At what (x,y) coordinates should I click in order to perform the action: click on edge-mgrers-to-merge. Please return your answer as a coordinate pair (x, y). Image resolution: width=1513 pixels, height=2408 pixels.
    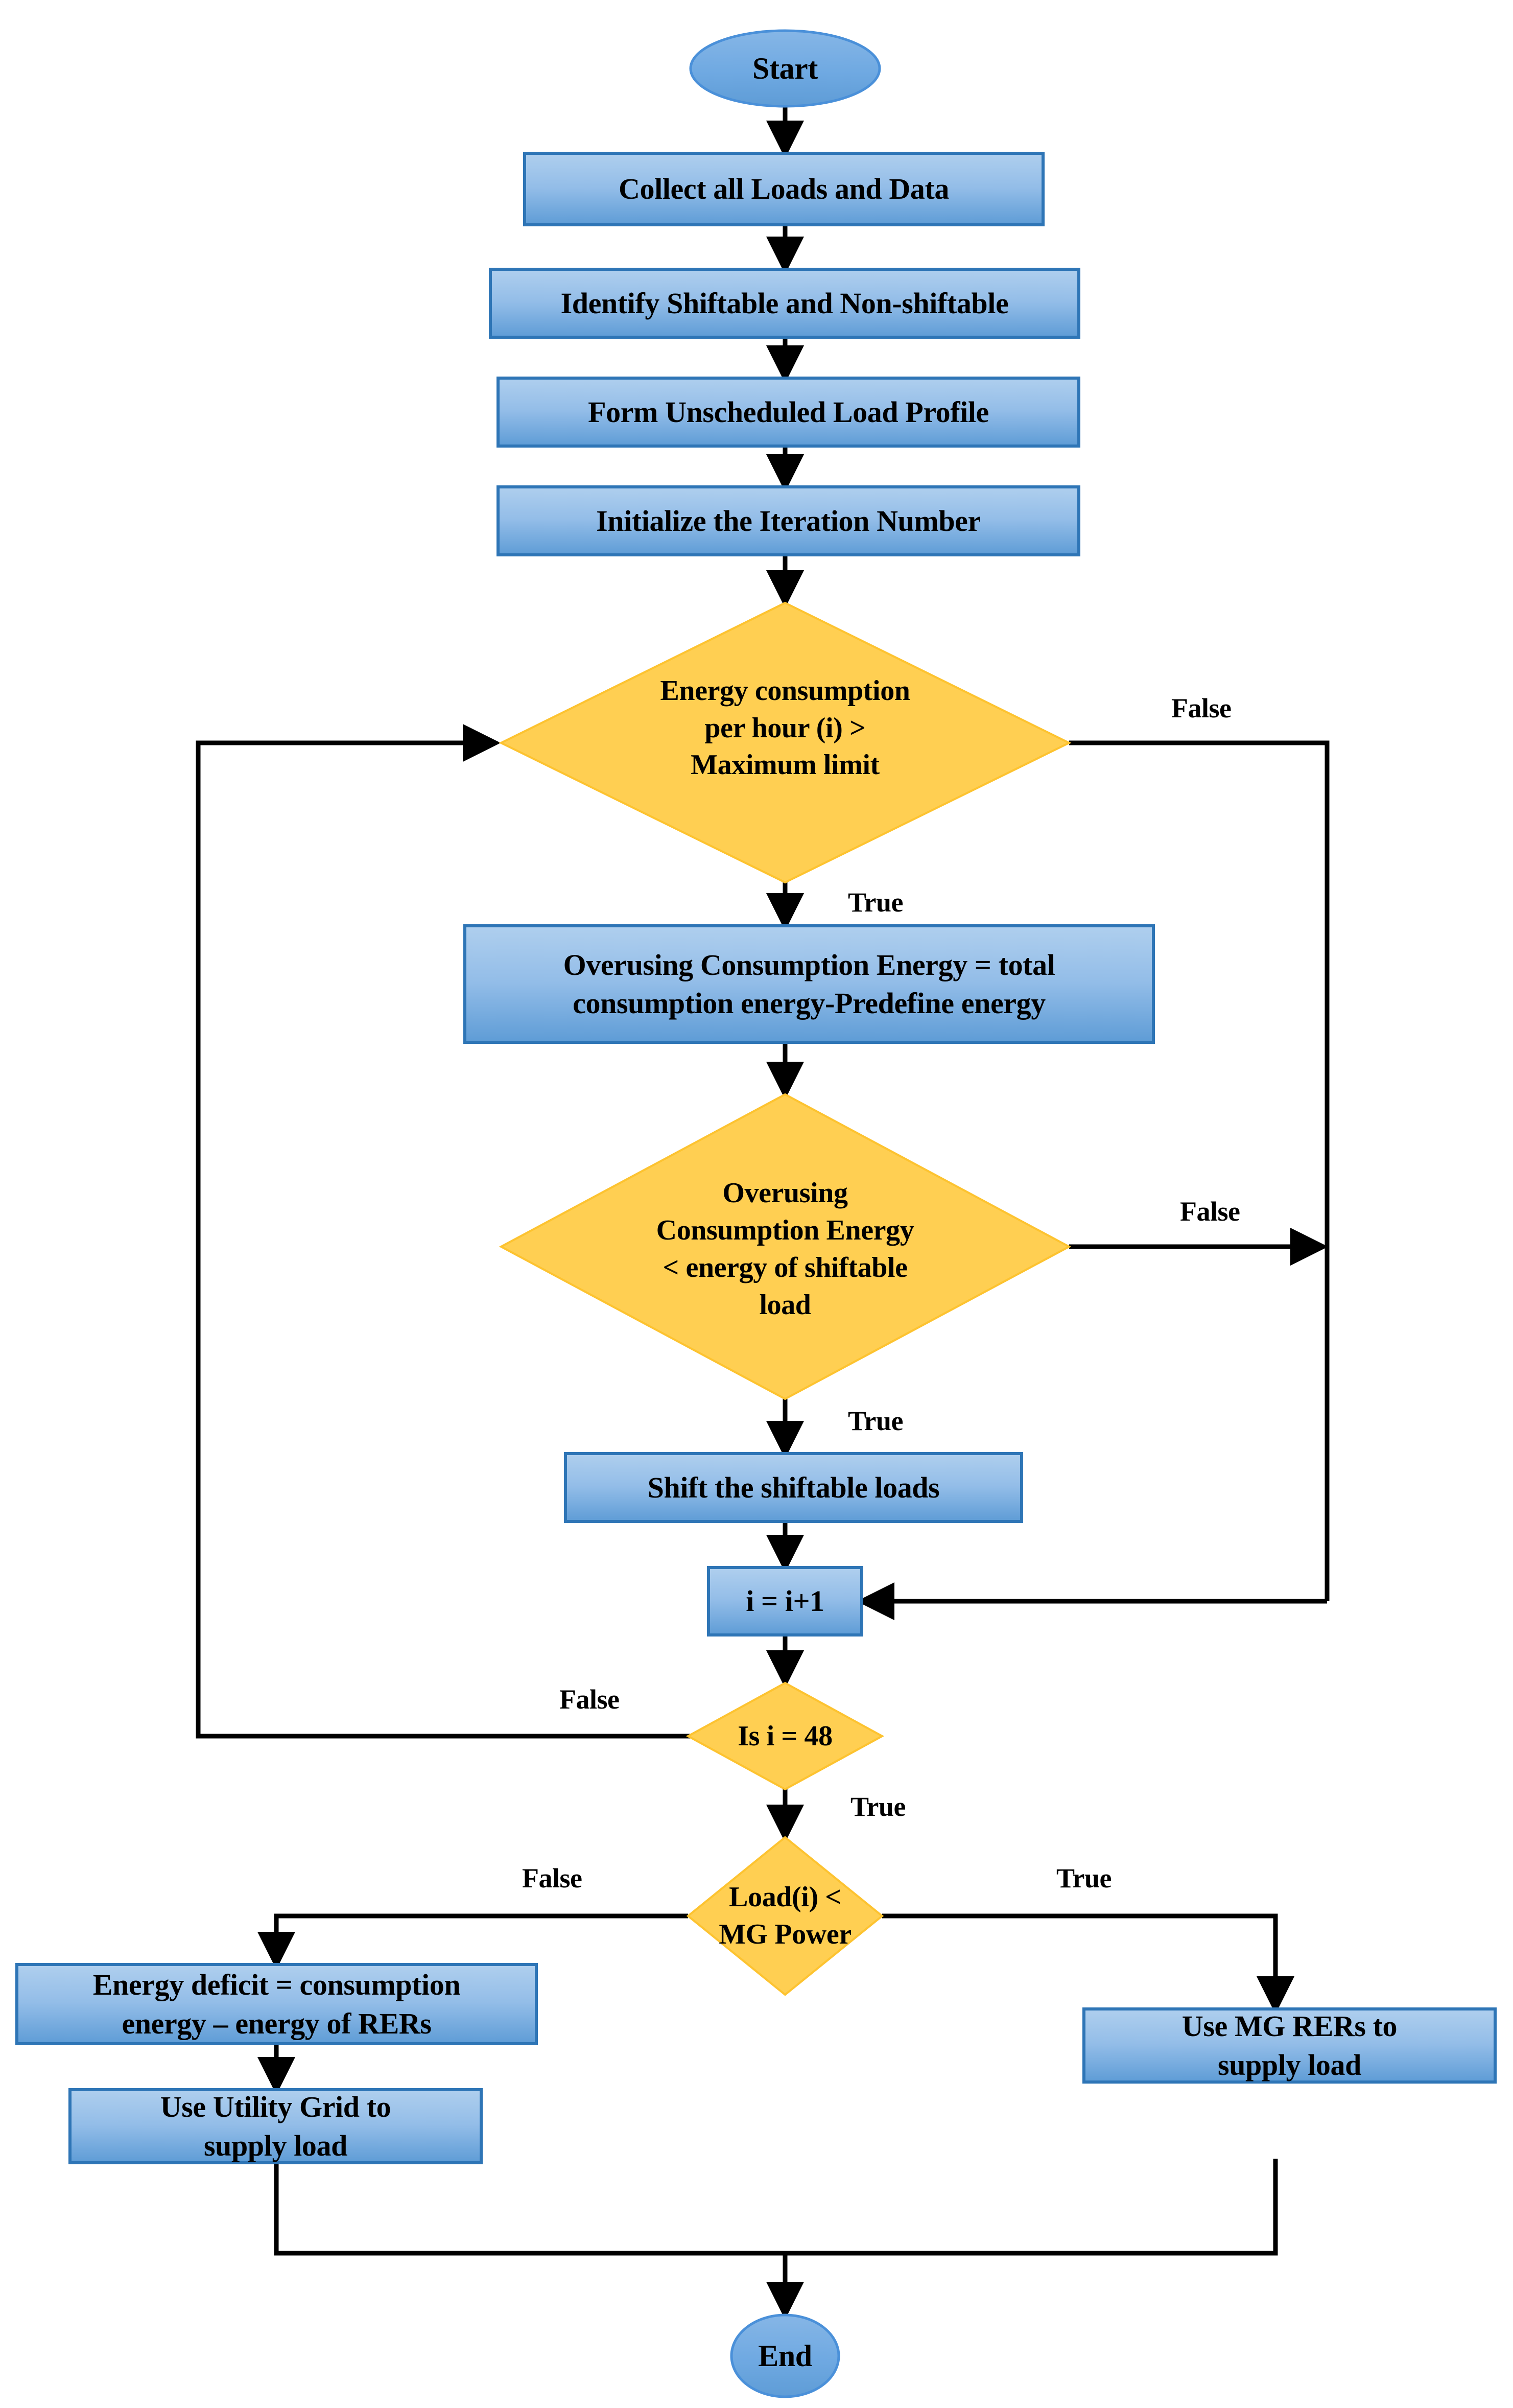
    Looking at the image, I should click on (1031, 2207).